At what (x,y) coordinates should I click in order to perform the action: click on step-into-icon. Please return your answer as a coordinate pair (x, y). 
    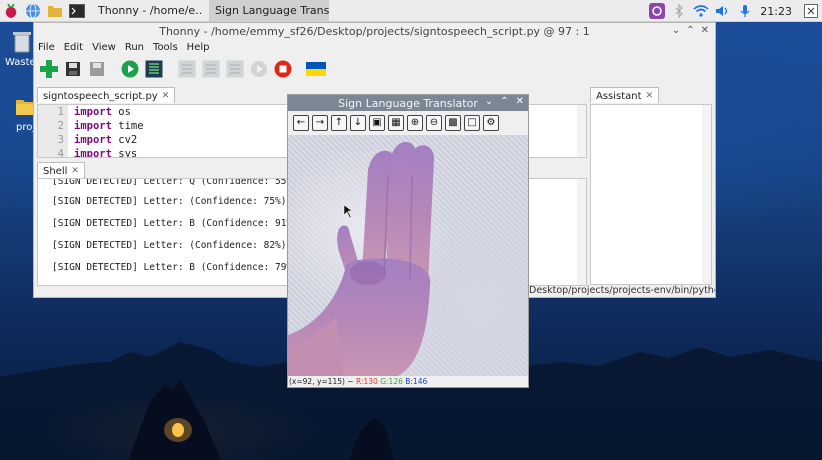
    Looking at the image, I should click on (210, 69).